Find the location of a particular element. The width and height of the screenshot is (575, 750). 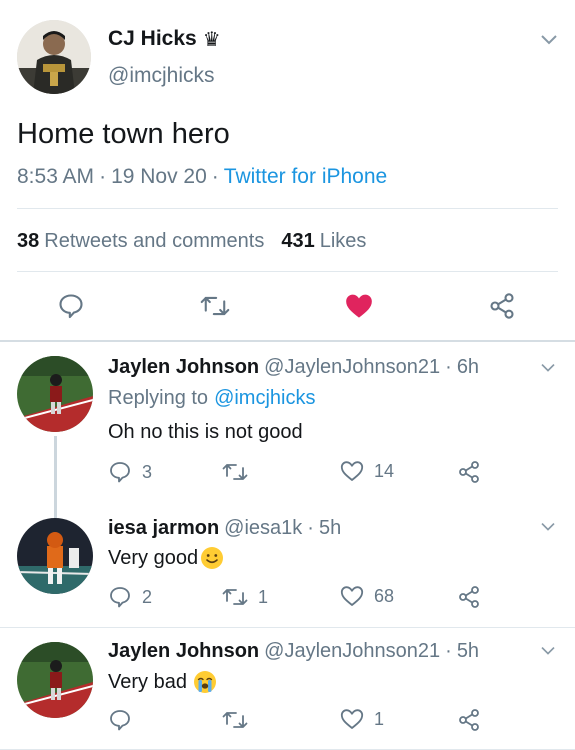

smile-emoji-icon is located at coordinates (212, 558).